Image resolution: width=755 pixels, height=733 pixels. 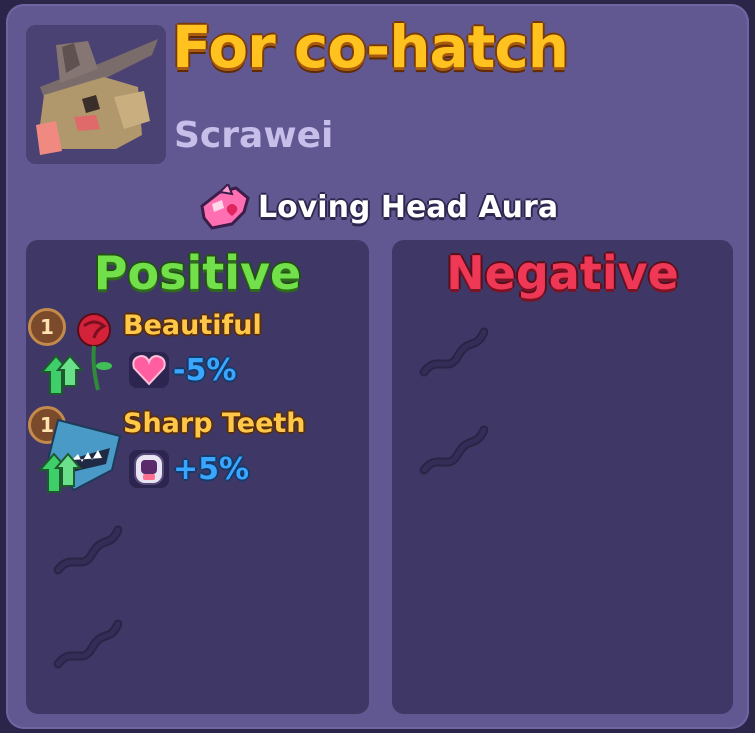 I want to click on trait-stat: -5%, so click(x=182, y=370).